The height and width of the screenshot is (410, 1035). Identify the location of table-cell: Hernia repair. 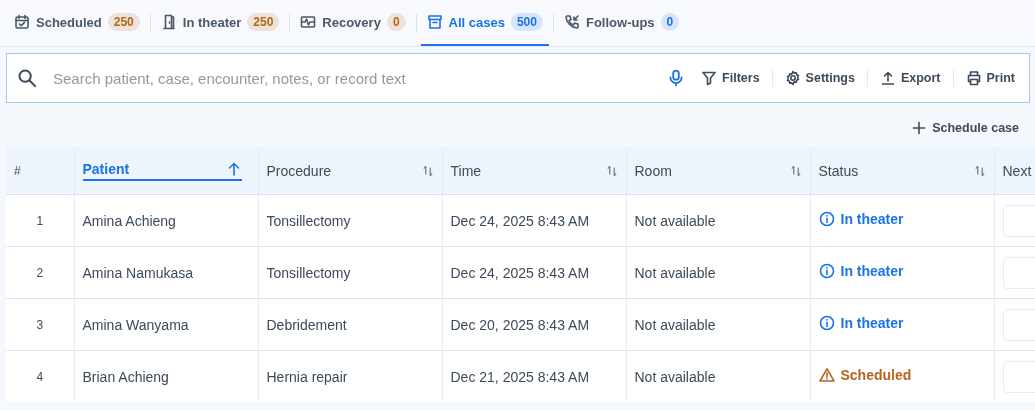
(307, 376).